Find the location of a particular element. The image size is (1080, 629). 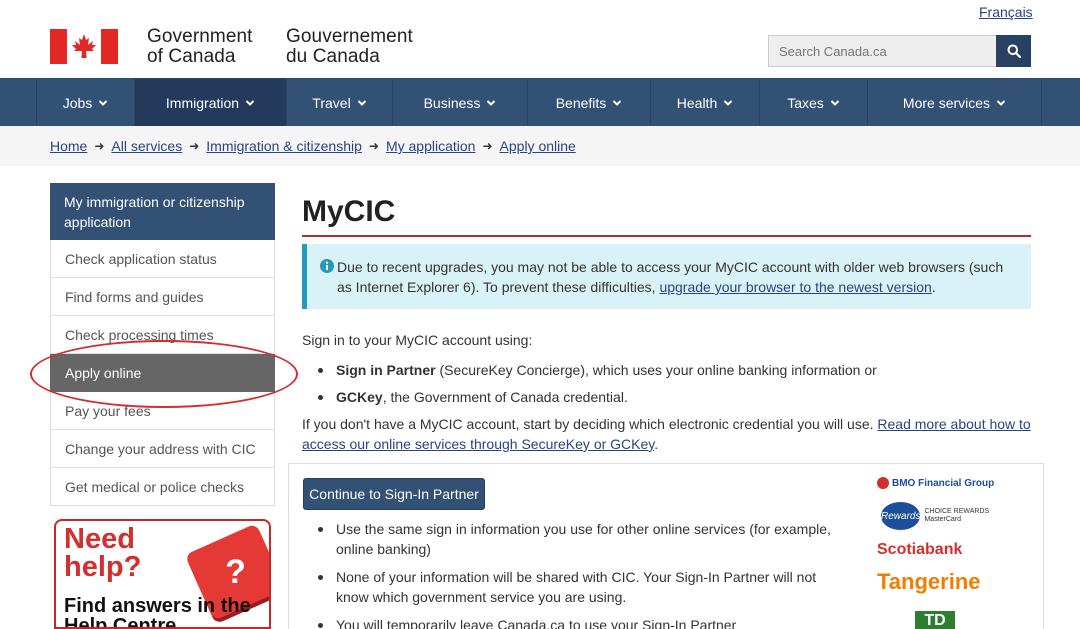

menu-item-label: Business is located at coordinates (452, 102).